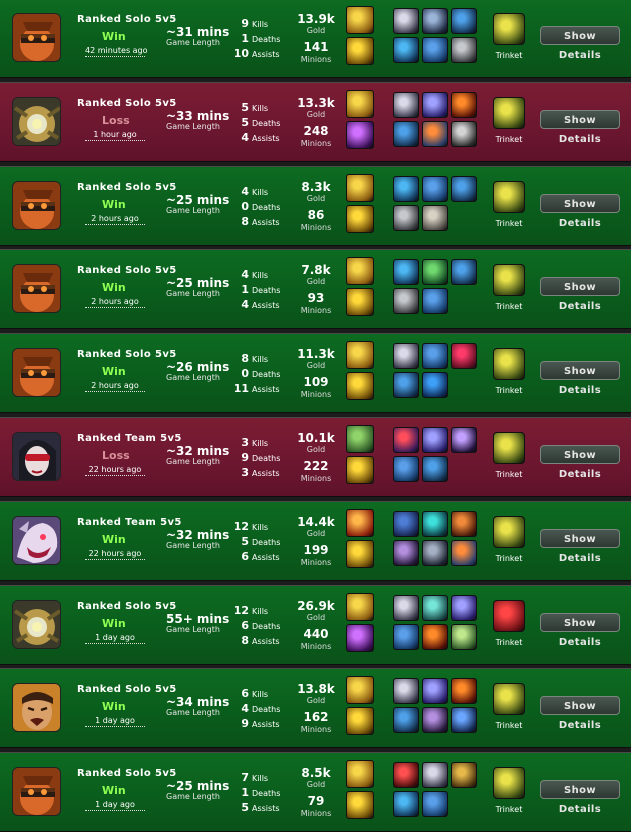 This screenshot has height=832, width=631. Describe the element at coordinates (464, 50) in the screenshot. I see `chest-icon` at that location.